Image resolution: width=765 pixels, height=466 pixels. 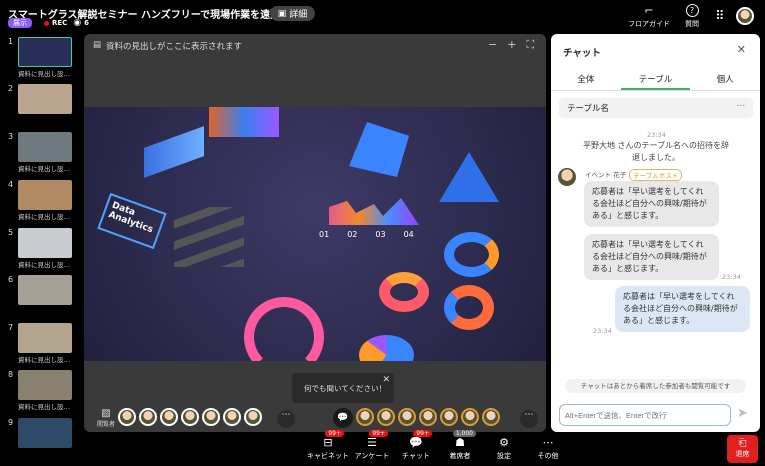 I want to click on fullscreen-icon: ⛶, so click(x=530, y=45).